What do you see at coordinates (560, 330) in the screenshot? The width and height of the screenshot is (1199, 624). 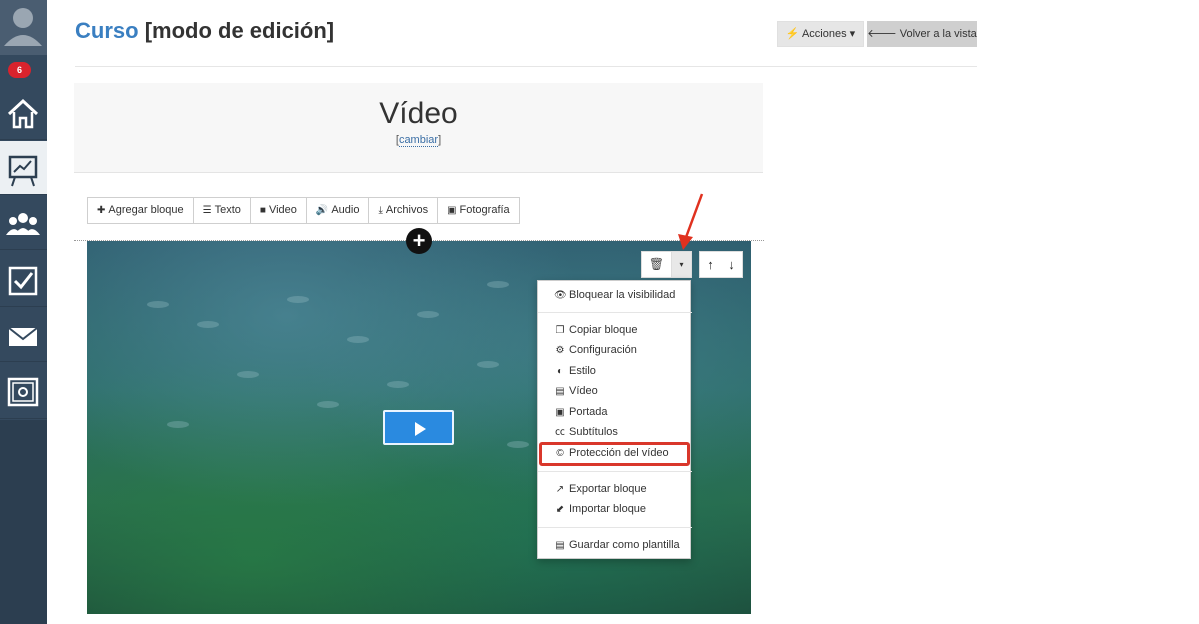 I see `copy-icon: ❐` at bounding box center [560, 330].